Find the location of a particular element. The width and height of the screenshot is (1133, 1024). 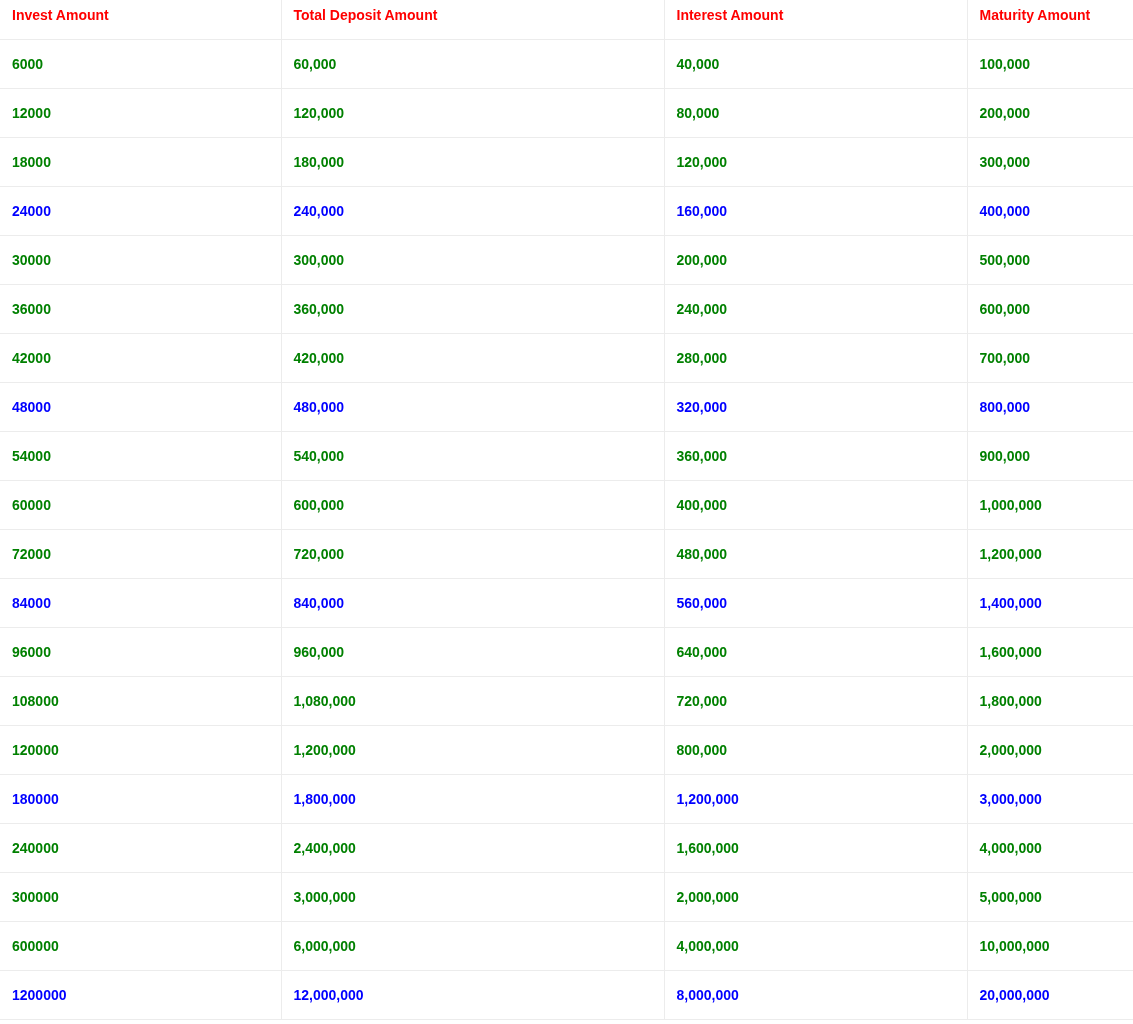

table-cell: 420,000 is located at coordinates (472, 357).